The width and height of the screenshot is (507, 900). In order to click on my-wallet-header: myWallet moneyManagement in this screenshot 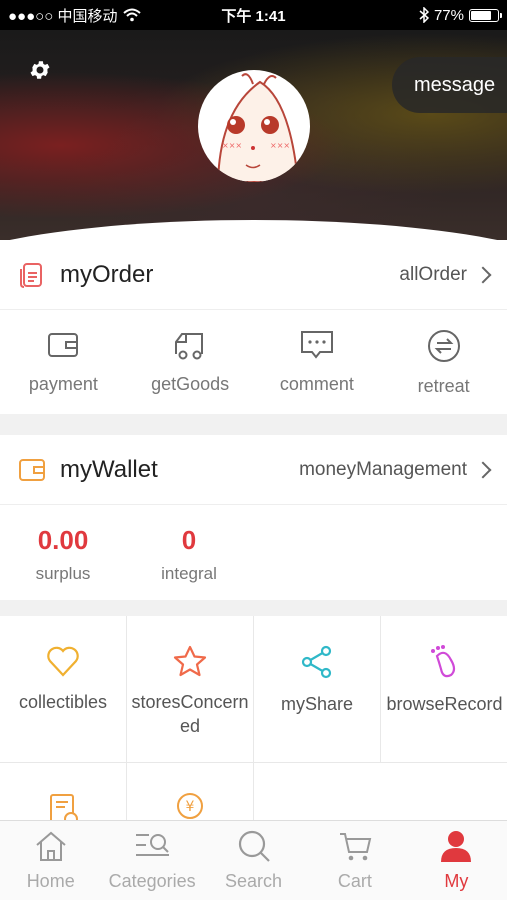, I will do `click(253, 470)`.